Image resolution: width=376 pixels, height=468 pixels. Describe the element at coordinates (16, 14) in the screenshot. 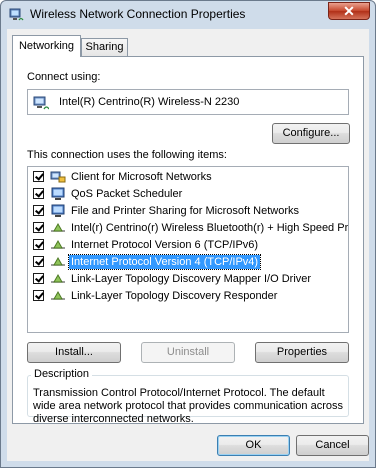

I see `network-connection-icon` at that location.